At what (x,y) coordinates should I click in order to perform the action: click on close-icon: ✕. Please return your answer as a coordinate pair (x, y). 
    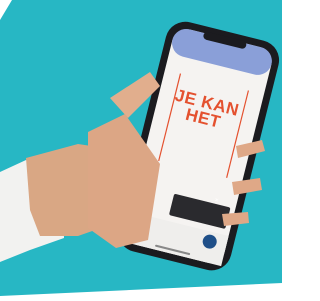
    Looking at the image, I should click on (217, 200).